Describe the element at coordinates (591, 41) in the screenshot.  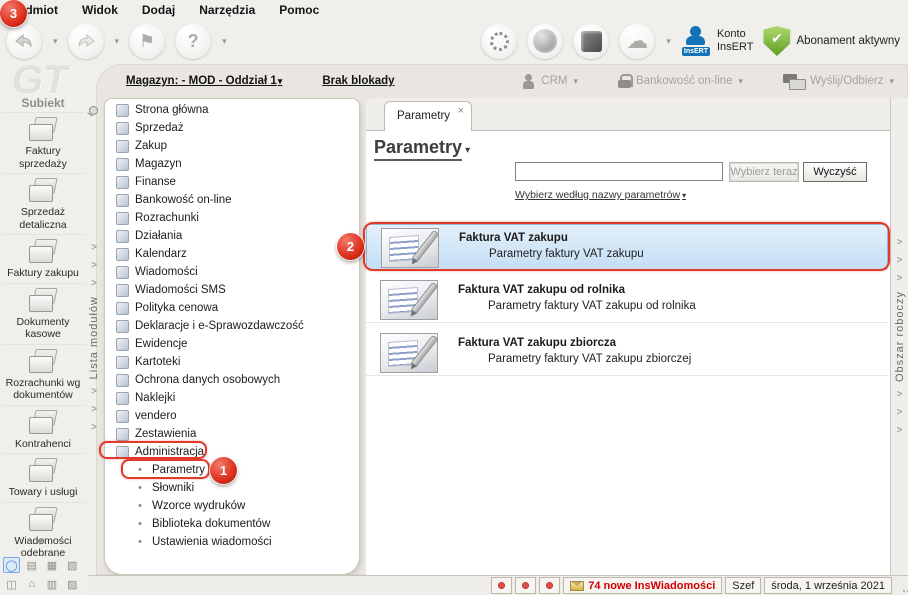
I see `package-button` at that location.